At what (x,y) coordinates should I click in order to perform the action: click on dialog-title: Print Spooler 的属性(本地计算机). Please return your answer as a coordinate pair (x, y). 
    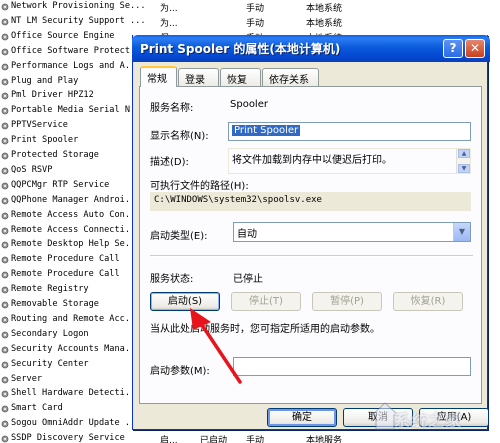
    Looking at the image, I should click on (240, 49).